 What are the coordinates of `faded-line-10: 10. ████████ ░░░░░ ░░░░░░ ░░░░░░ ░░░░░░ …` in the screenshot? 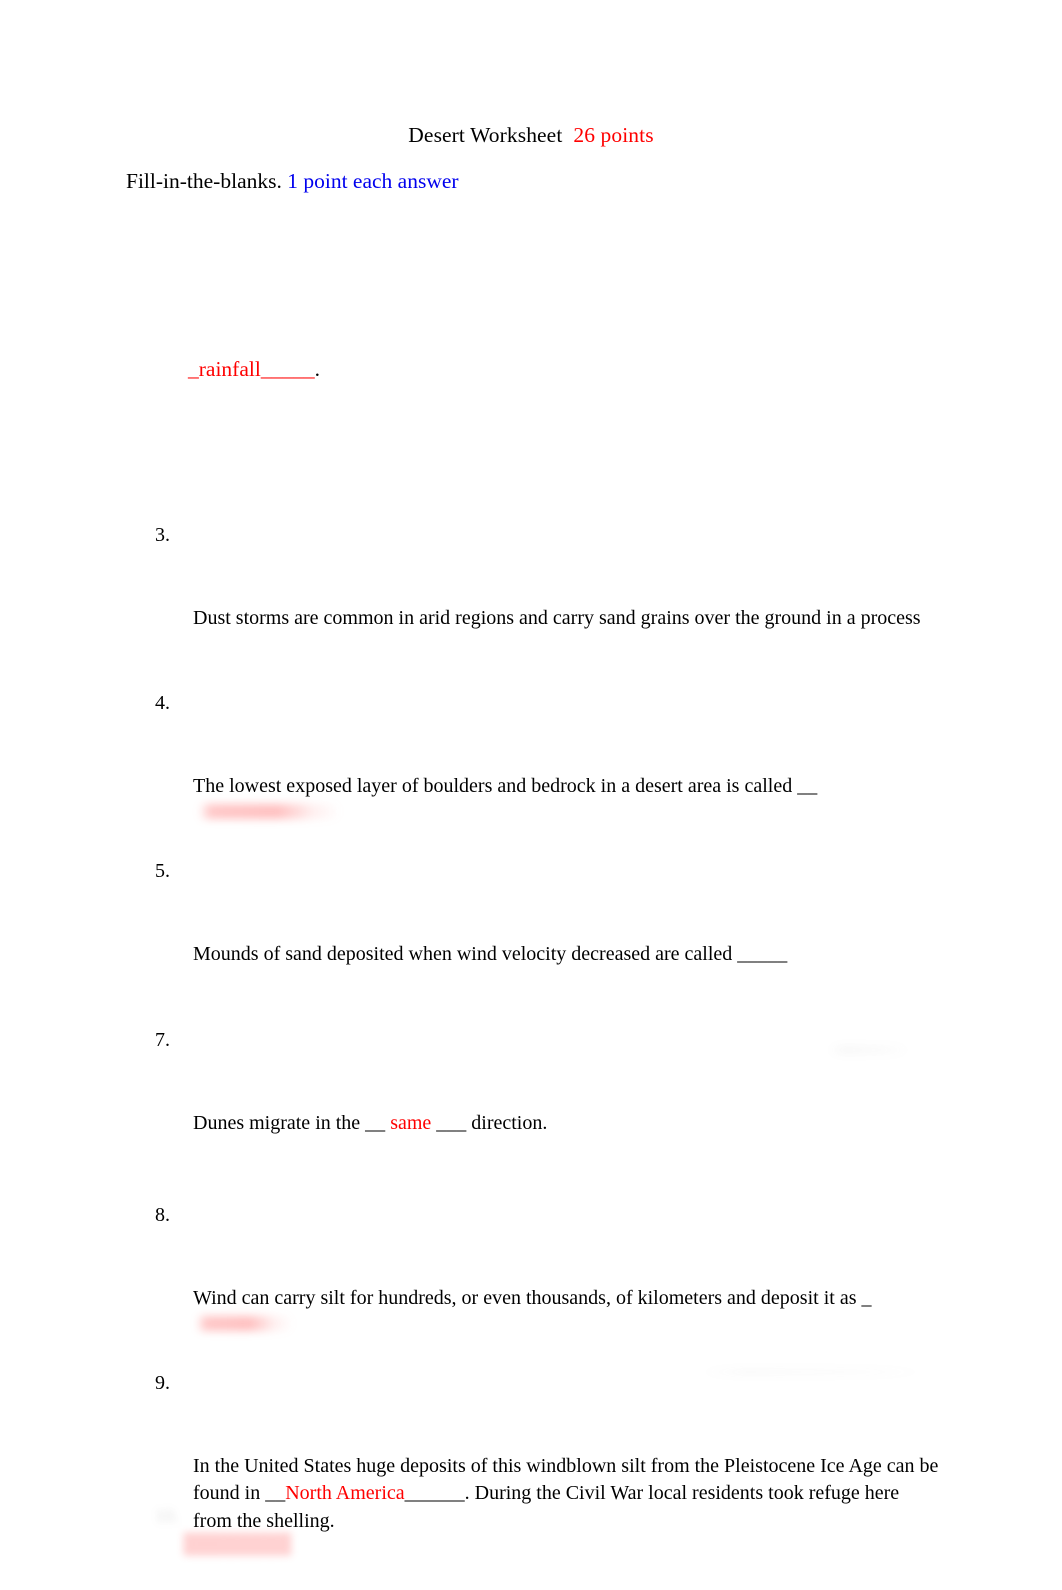 It's located at (550, 1529).